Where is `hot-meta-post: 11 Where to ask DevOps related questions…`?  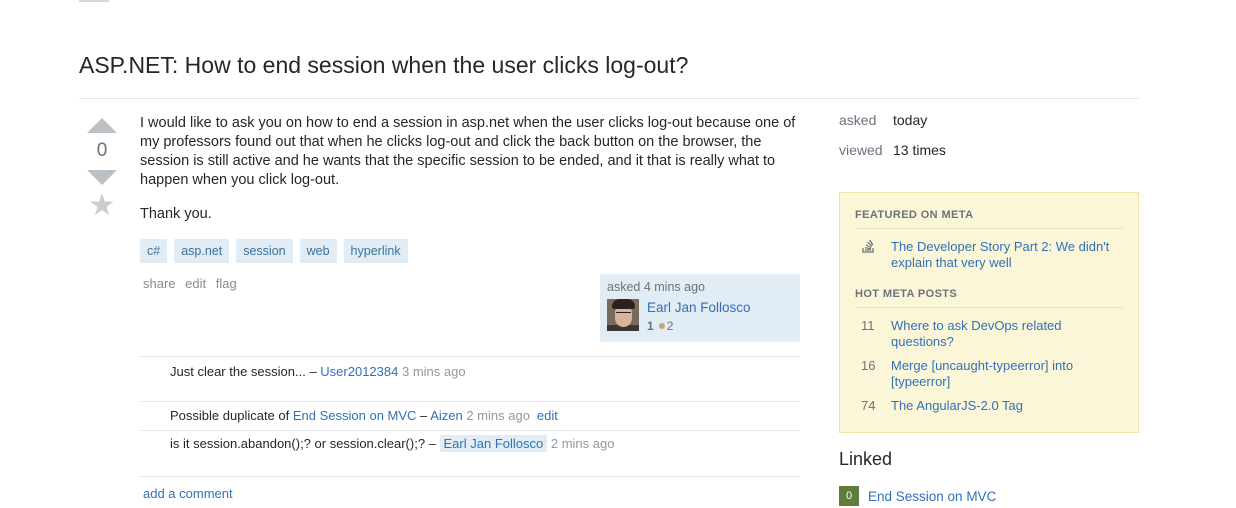
hot-meta-post: 11 Where to ask DevOps related questions… is located at coordinates (990, 334).